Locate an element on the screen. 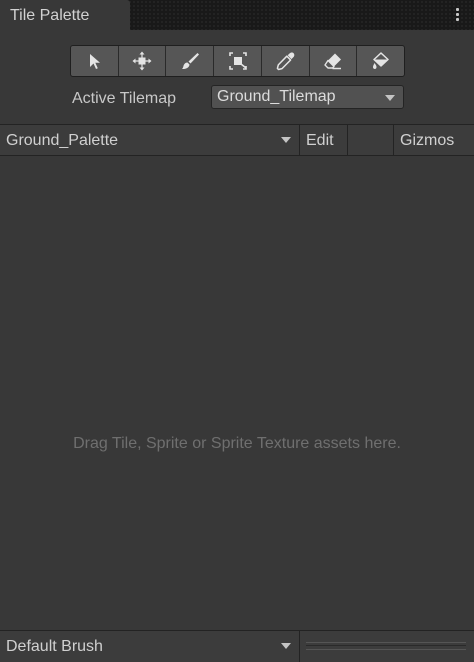  eraser-icon is located at coordinates (332, 61).